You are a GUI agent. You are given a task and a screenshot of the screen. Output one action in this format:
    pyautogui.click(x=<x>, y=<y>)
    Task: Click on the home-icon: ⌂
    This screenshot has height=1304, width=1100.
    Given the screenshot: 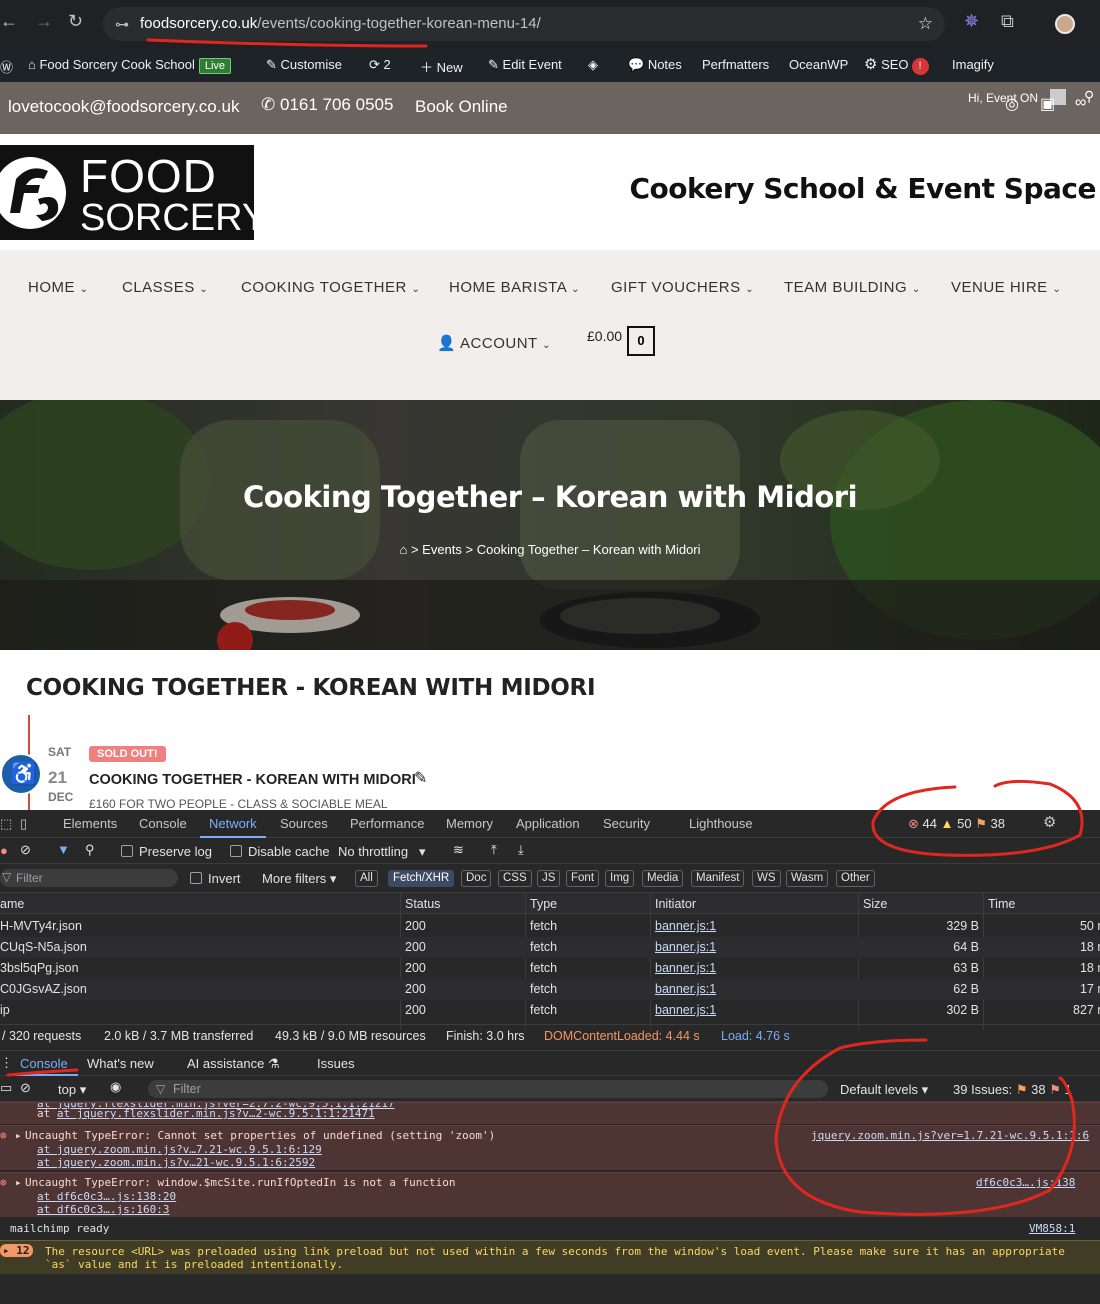 What is the action you would take?
    pyautogui.click(x=403, y=549)
    